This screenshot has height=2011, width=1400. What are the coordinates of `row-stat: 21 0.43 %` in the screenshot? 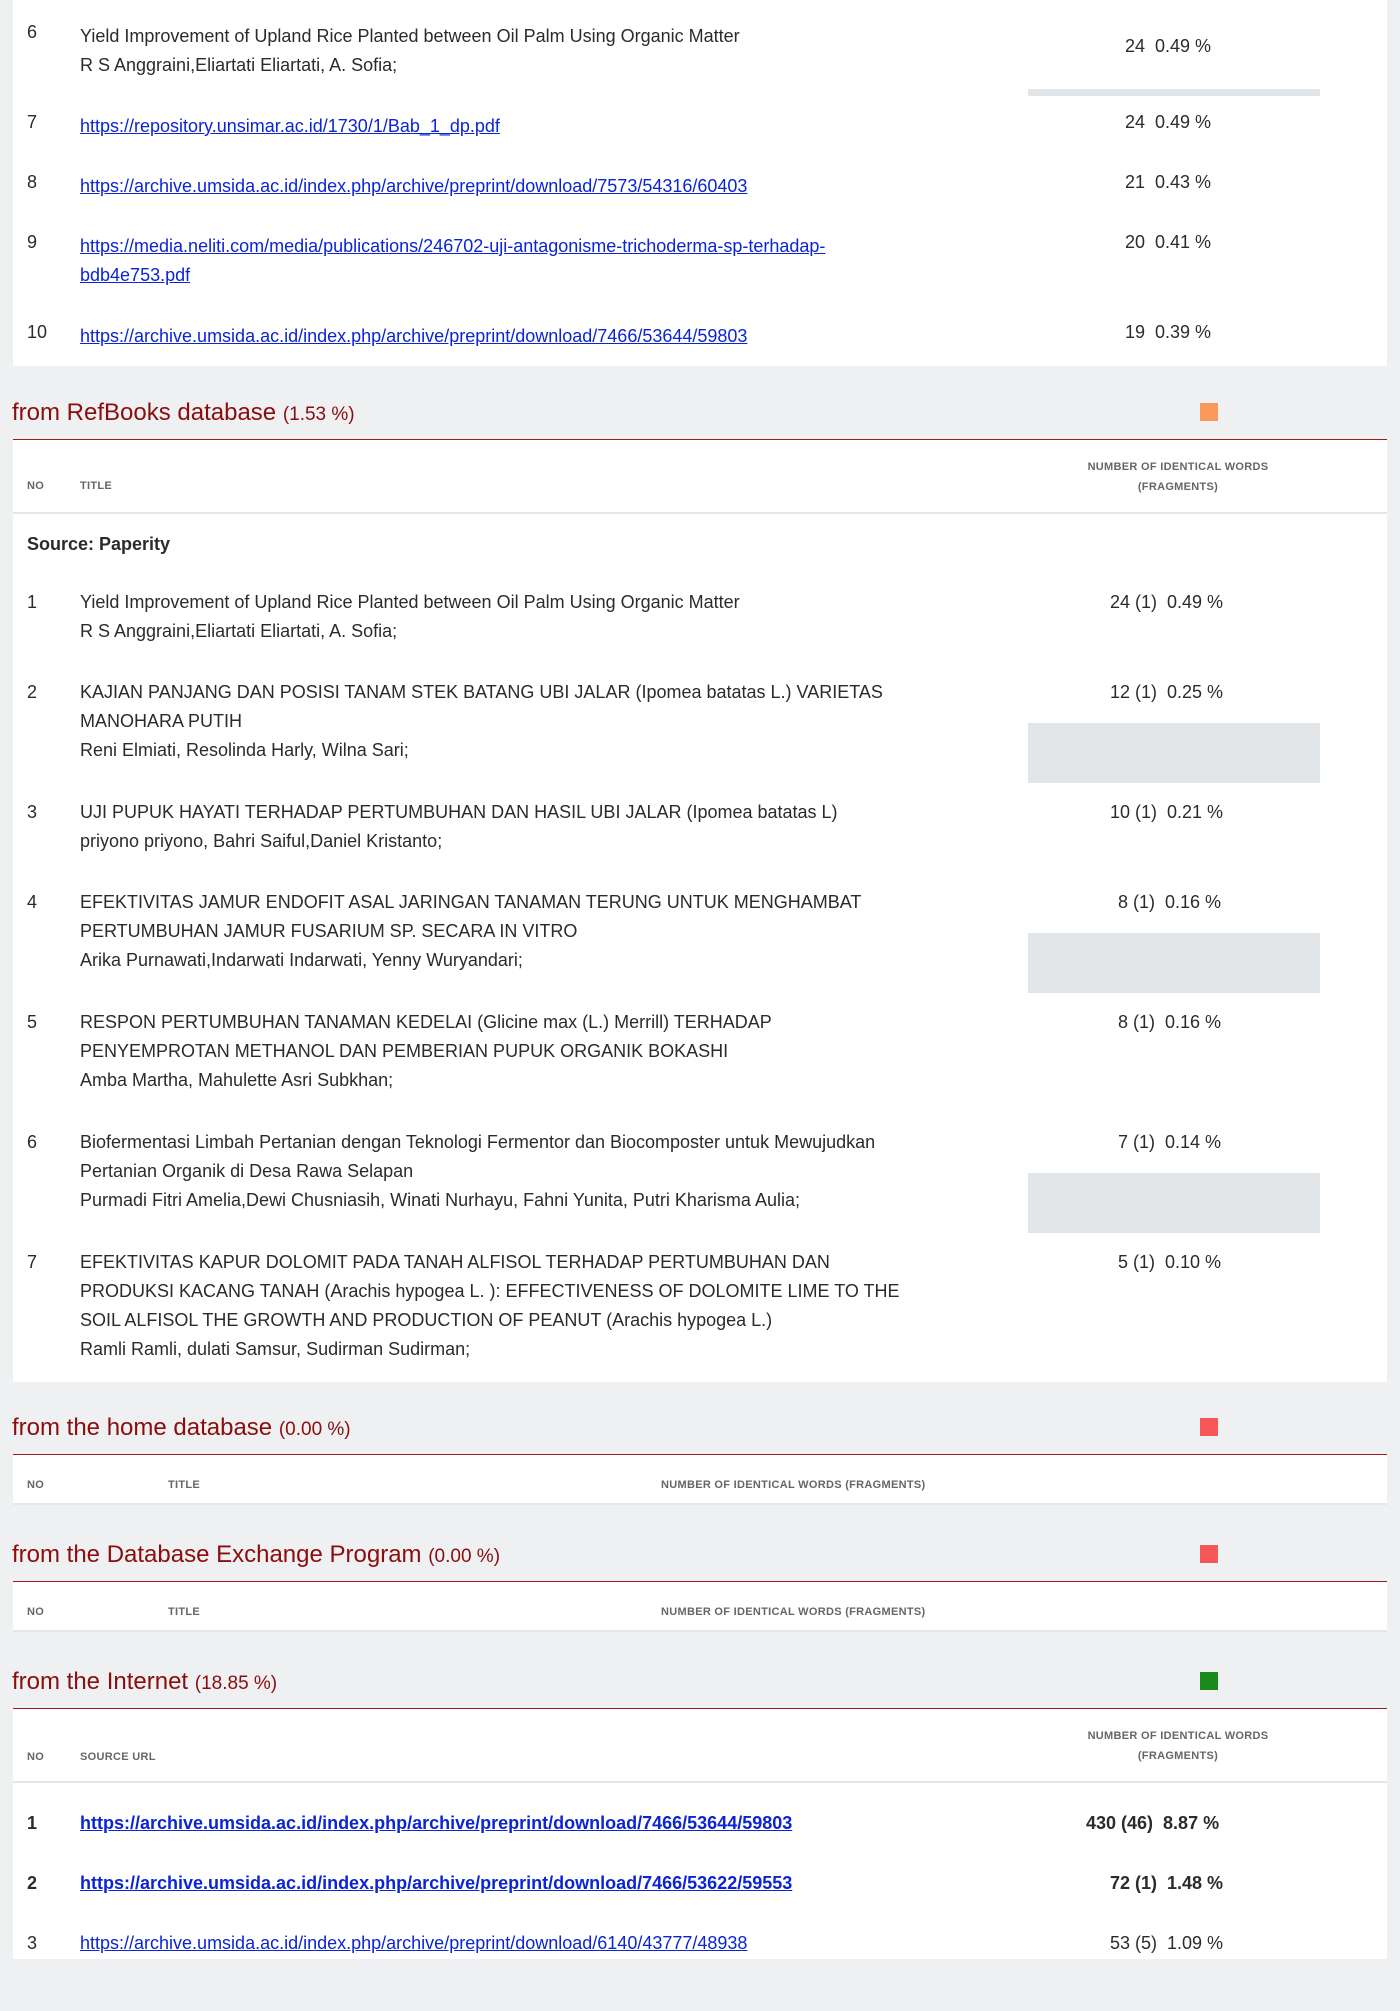 It's located at (1168, 182).